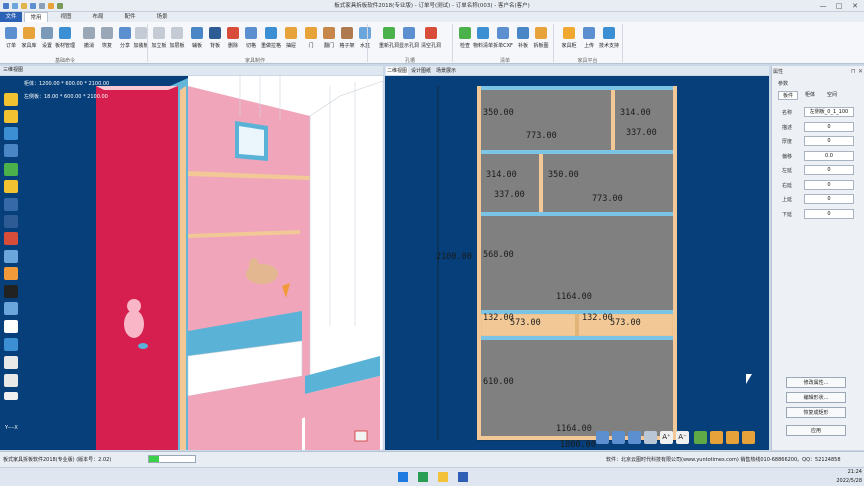 Image resolution: width=864 pixels, height=486 pixels. What do you see at coordinates (787, 127) in the screenshot?
I see `prop-description-label: 描述` at bounding box center [787, 127].